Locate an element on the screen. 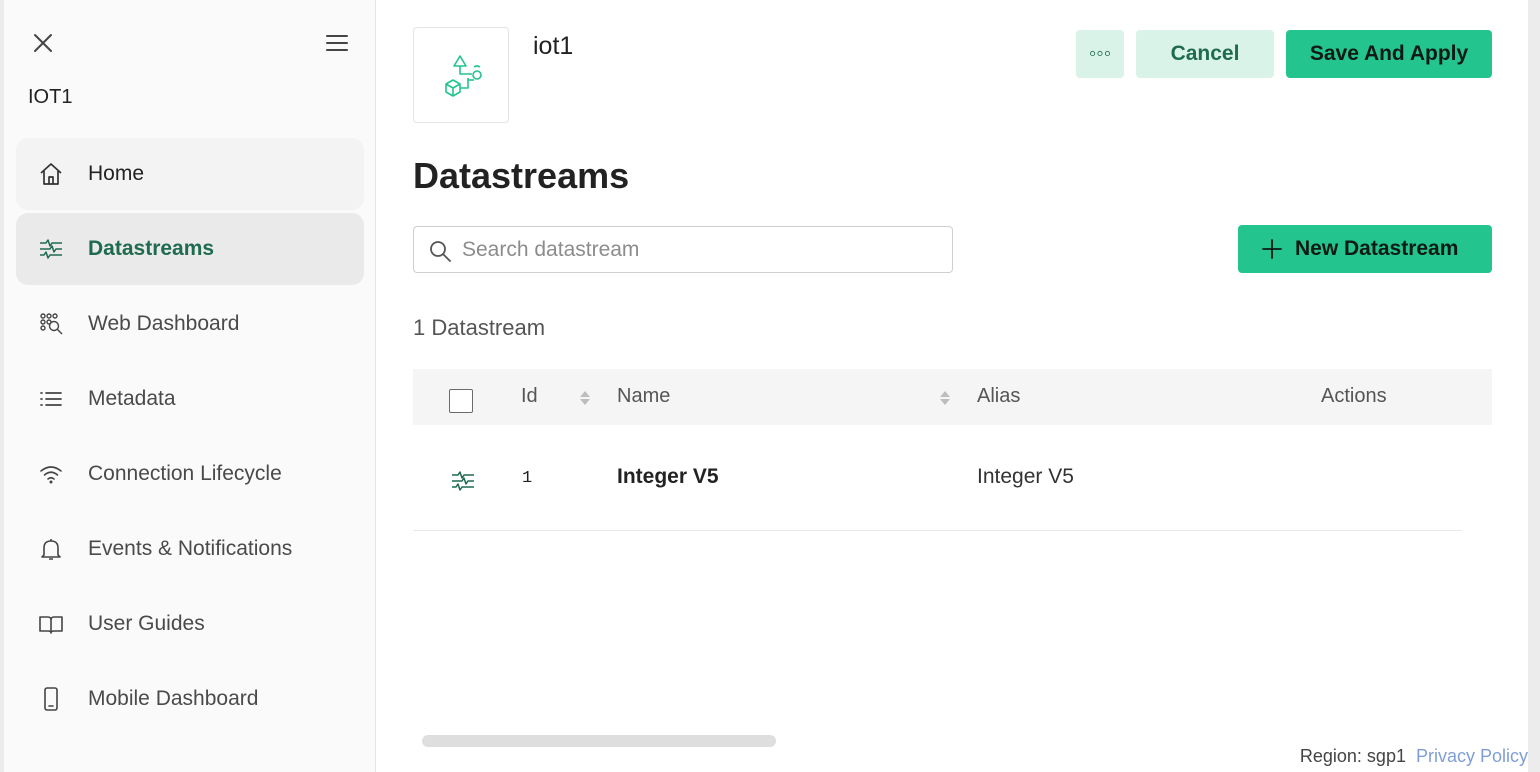  sidebar-item-user-guides: User Guides is located at coordinates (190, 624).